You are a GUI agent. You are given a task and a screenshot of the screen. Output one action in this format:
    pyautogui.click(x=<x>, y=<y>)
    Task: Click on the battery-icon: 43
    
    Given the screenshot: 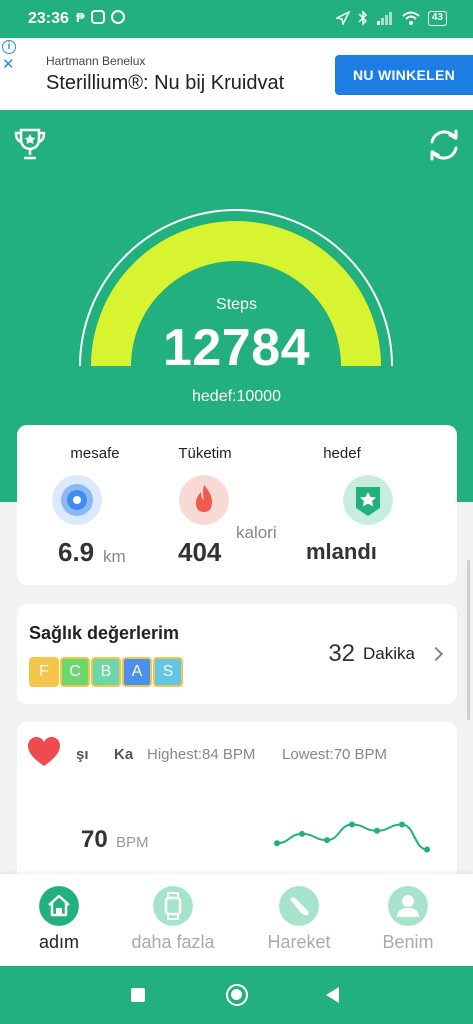 What is the action you would take?
    pyautogui.click(x=437, y=18)
    